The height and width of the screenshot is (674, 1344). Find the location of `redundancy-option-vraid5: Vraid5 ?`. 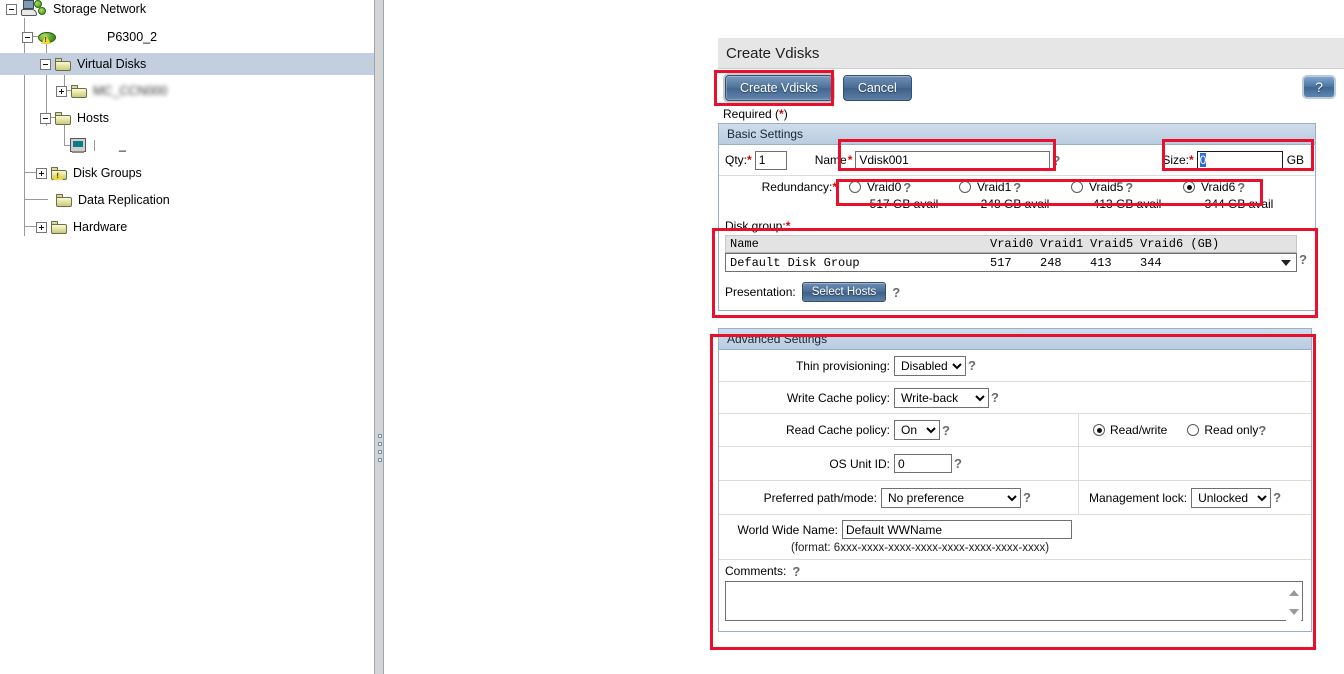

redundancy-option-vraid5: Vraid5 ? is located at coordinates (1127, 187).